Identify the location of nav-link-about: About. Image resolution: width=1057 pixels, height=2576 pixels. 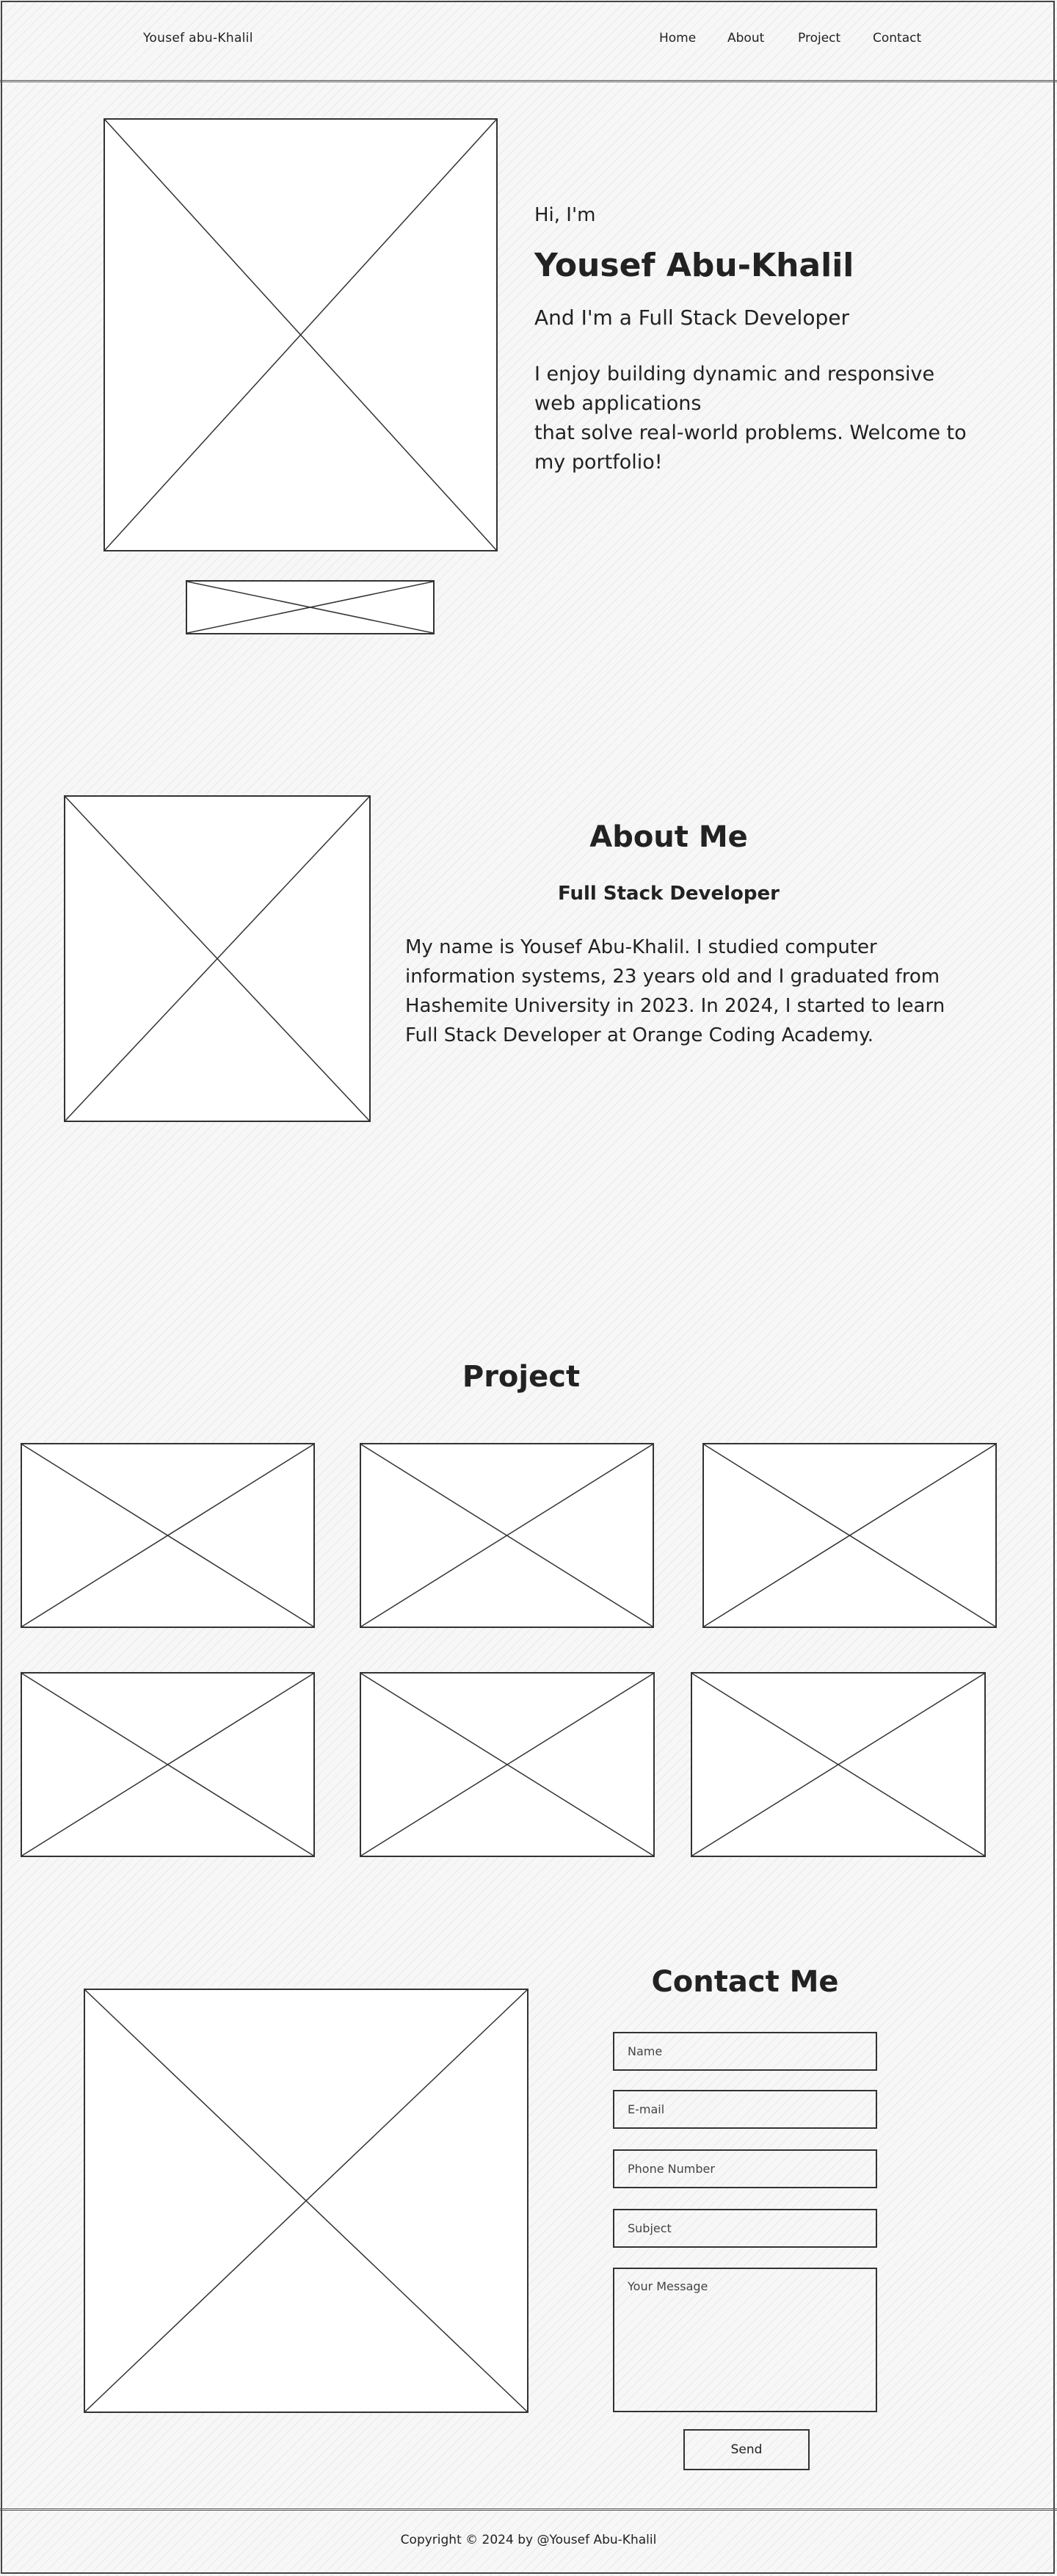
(745, 38).